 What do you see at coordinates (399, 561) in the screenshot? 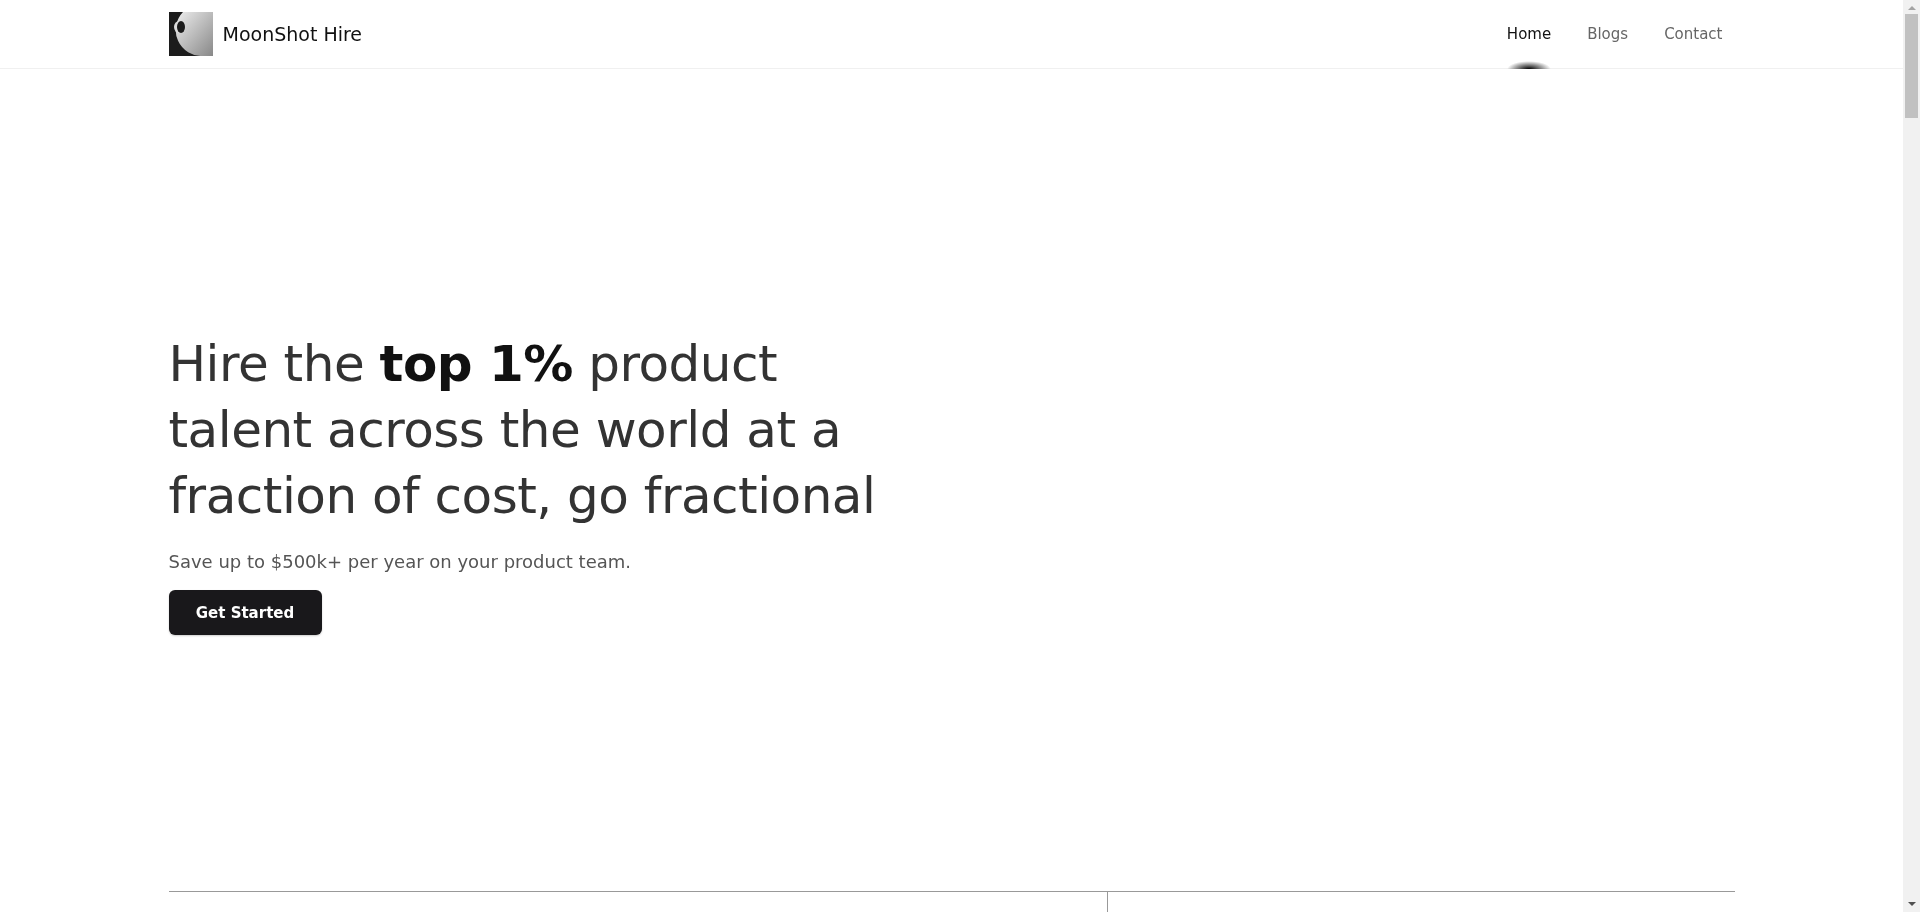
I see `hero-subtitle: Save up to $500k+ per year on your product team.` at bounding box center [399, 561].